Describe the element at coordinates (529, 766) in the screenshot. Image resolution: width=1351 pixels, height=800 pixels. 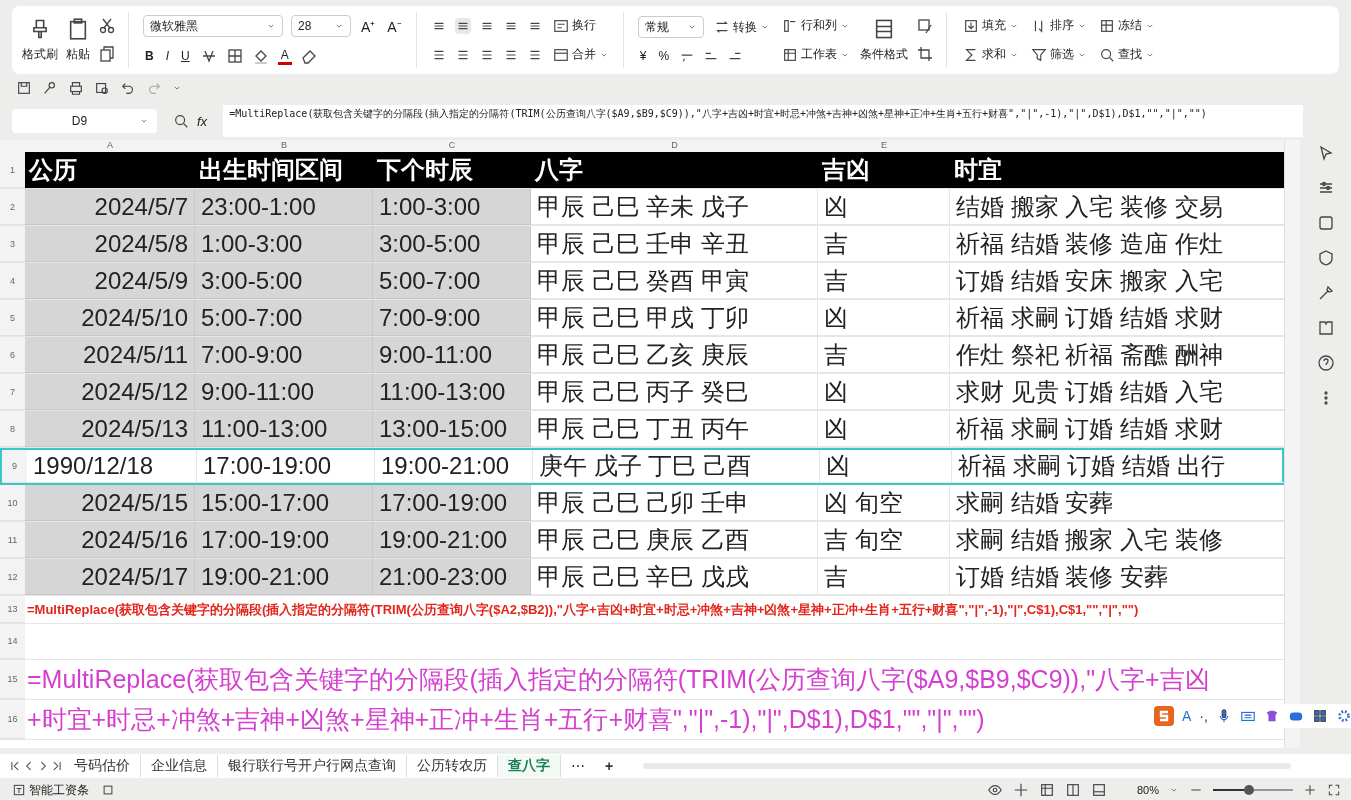
I see `sheet-tab: 查八字` at that location.